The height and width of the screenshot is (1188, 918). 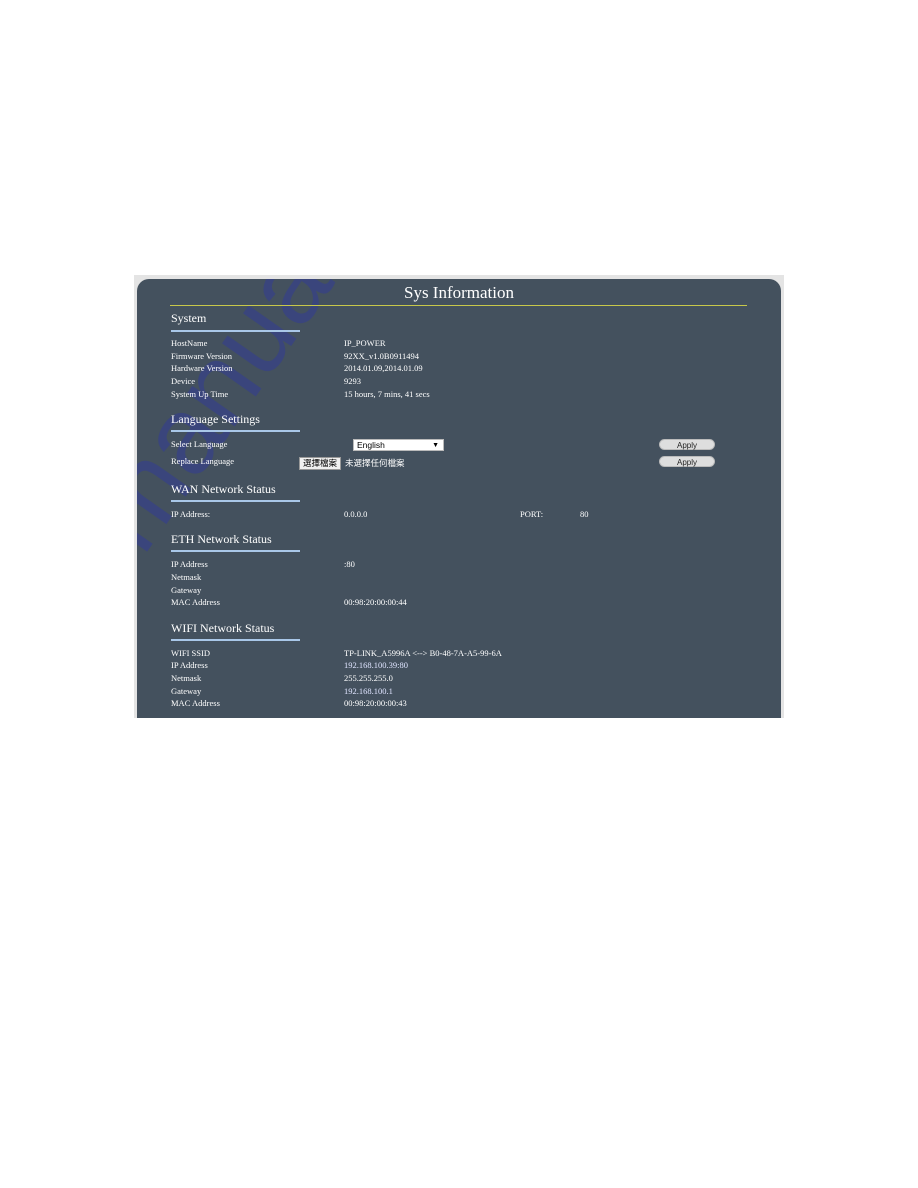 What do you see at coordinates (183, 381) in the screenshot?
I see `device-label: Device` at bounding box center [183, 381].